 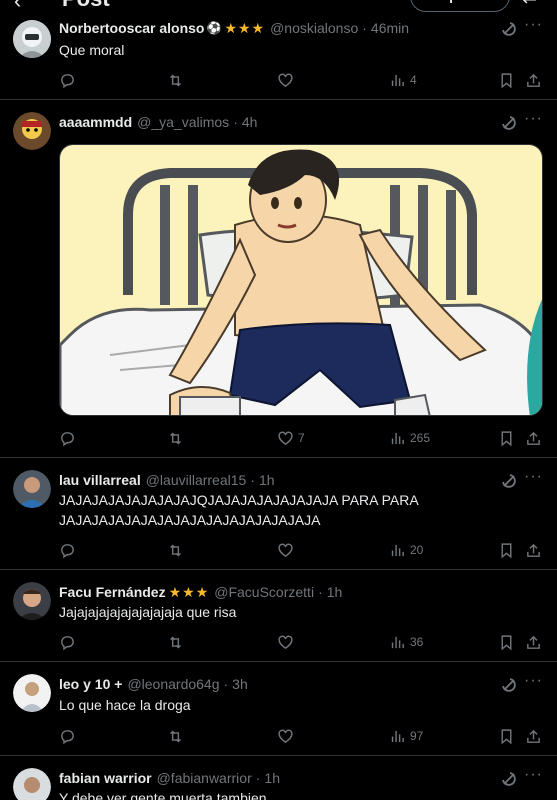 What do you see at coordinates (291, 438) in the screenshot?
I see `like-icon: 7` at bounding box center [291, 438].